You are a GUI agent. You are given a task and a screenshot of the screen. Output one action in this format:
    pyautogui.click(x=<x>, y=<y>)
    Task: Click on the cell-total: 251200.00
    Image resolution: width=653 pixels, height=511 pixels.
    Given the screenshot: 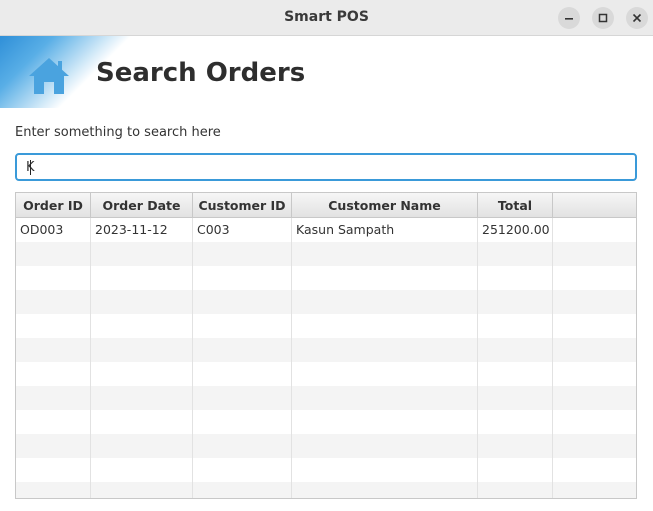 What is the action you would take?
    pyautogui.click(x=516, y=229)
    